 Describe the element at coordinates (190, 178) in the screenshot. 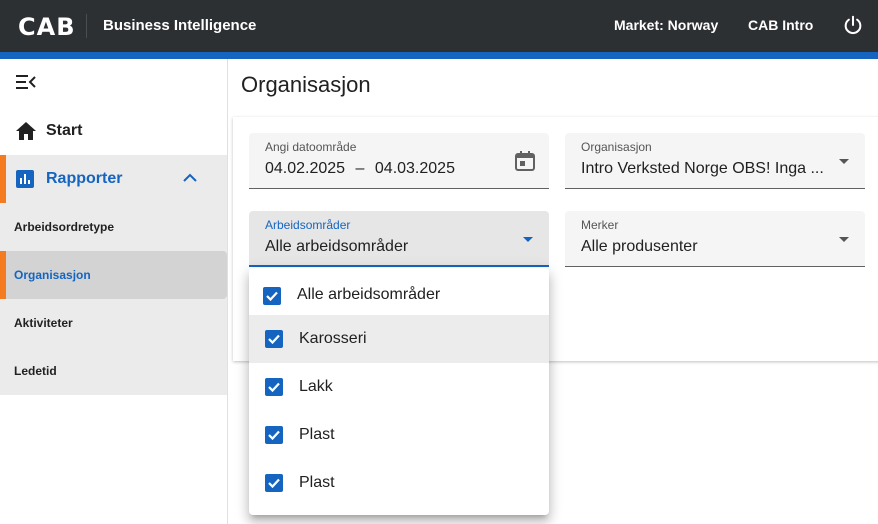

I see `chevron-up-icon` at that location.